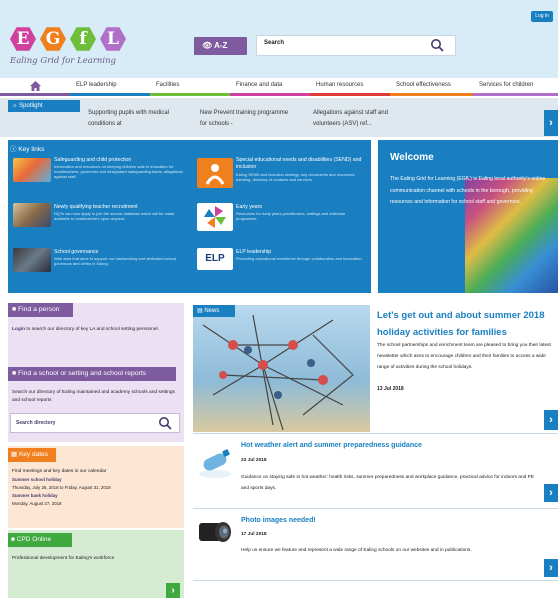  Describe the element at coordinates (274, 43) in the screenshot. I see `search-label: Search` at that location.